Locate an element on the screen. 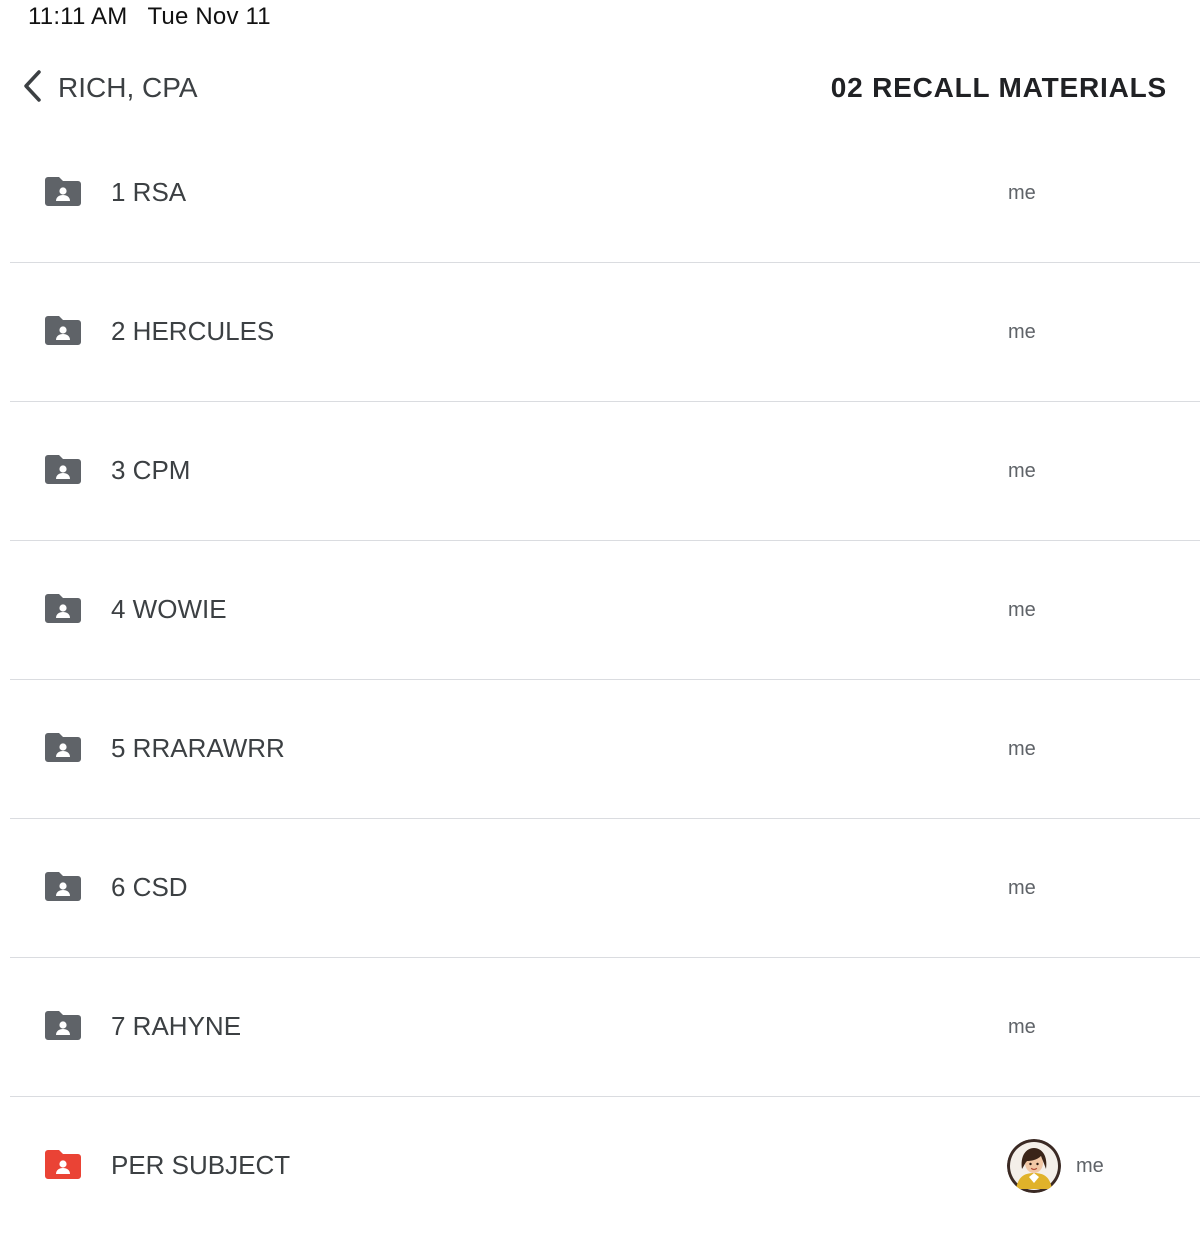  file-row: 3 CPM me is located at coordinates (605, 471).